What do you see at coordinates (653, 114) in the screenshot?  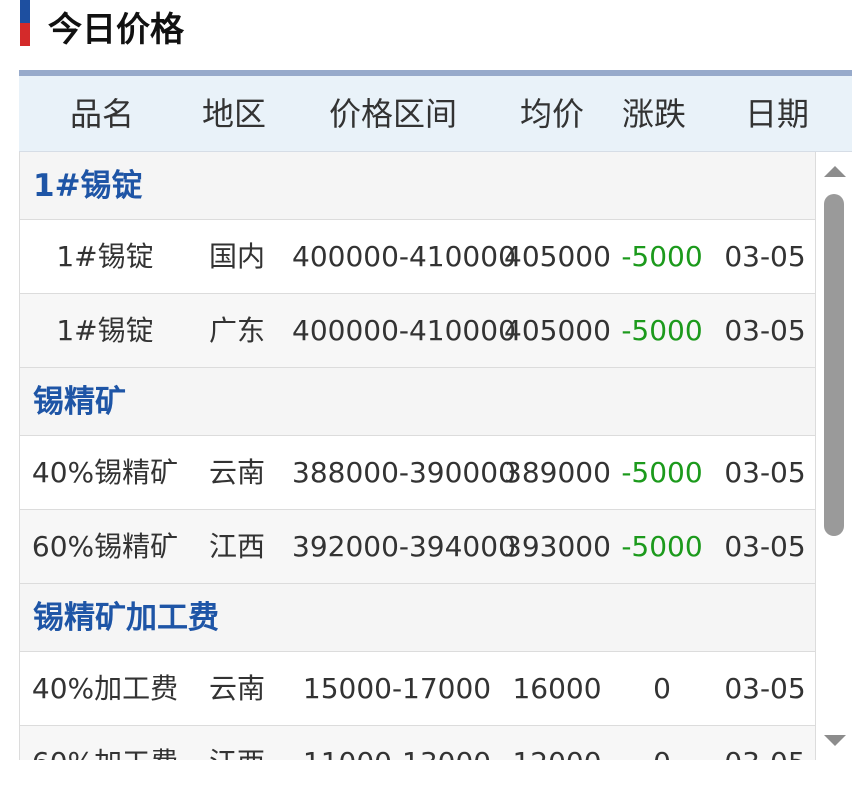 I see `header-change: 涨跌` at bounding box center [653, 114].